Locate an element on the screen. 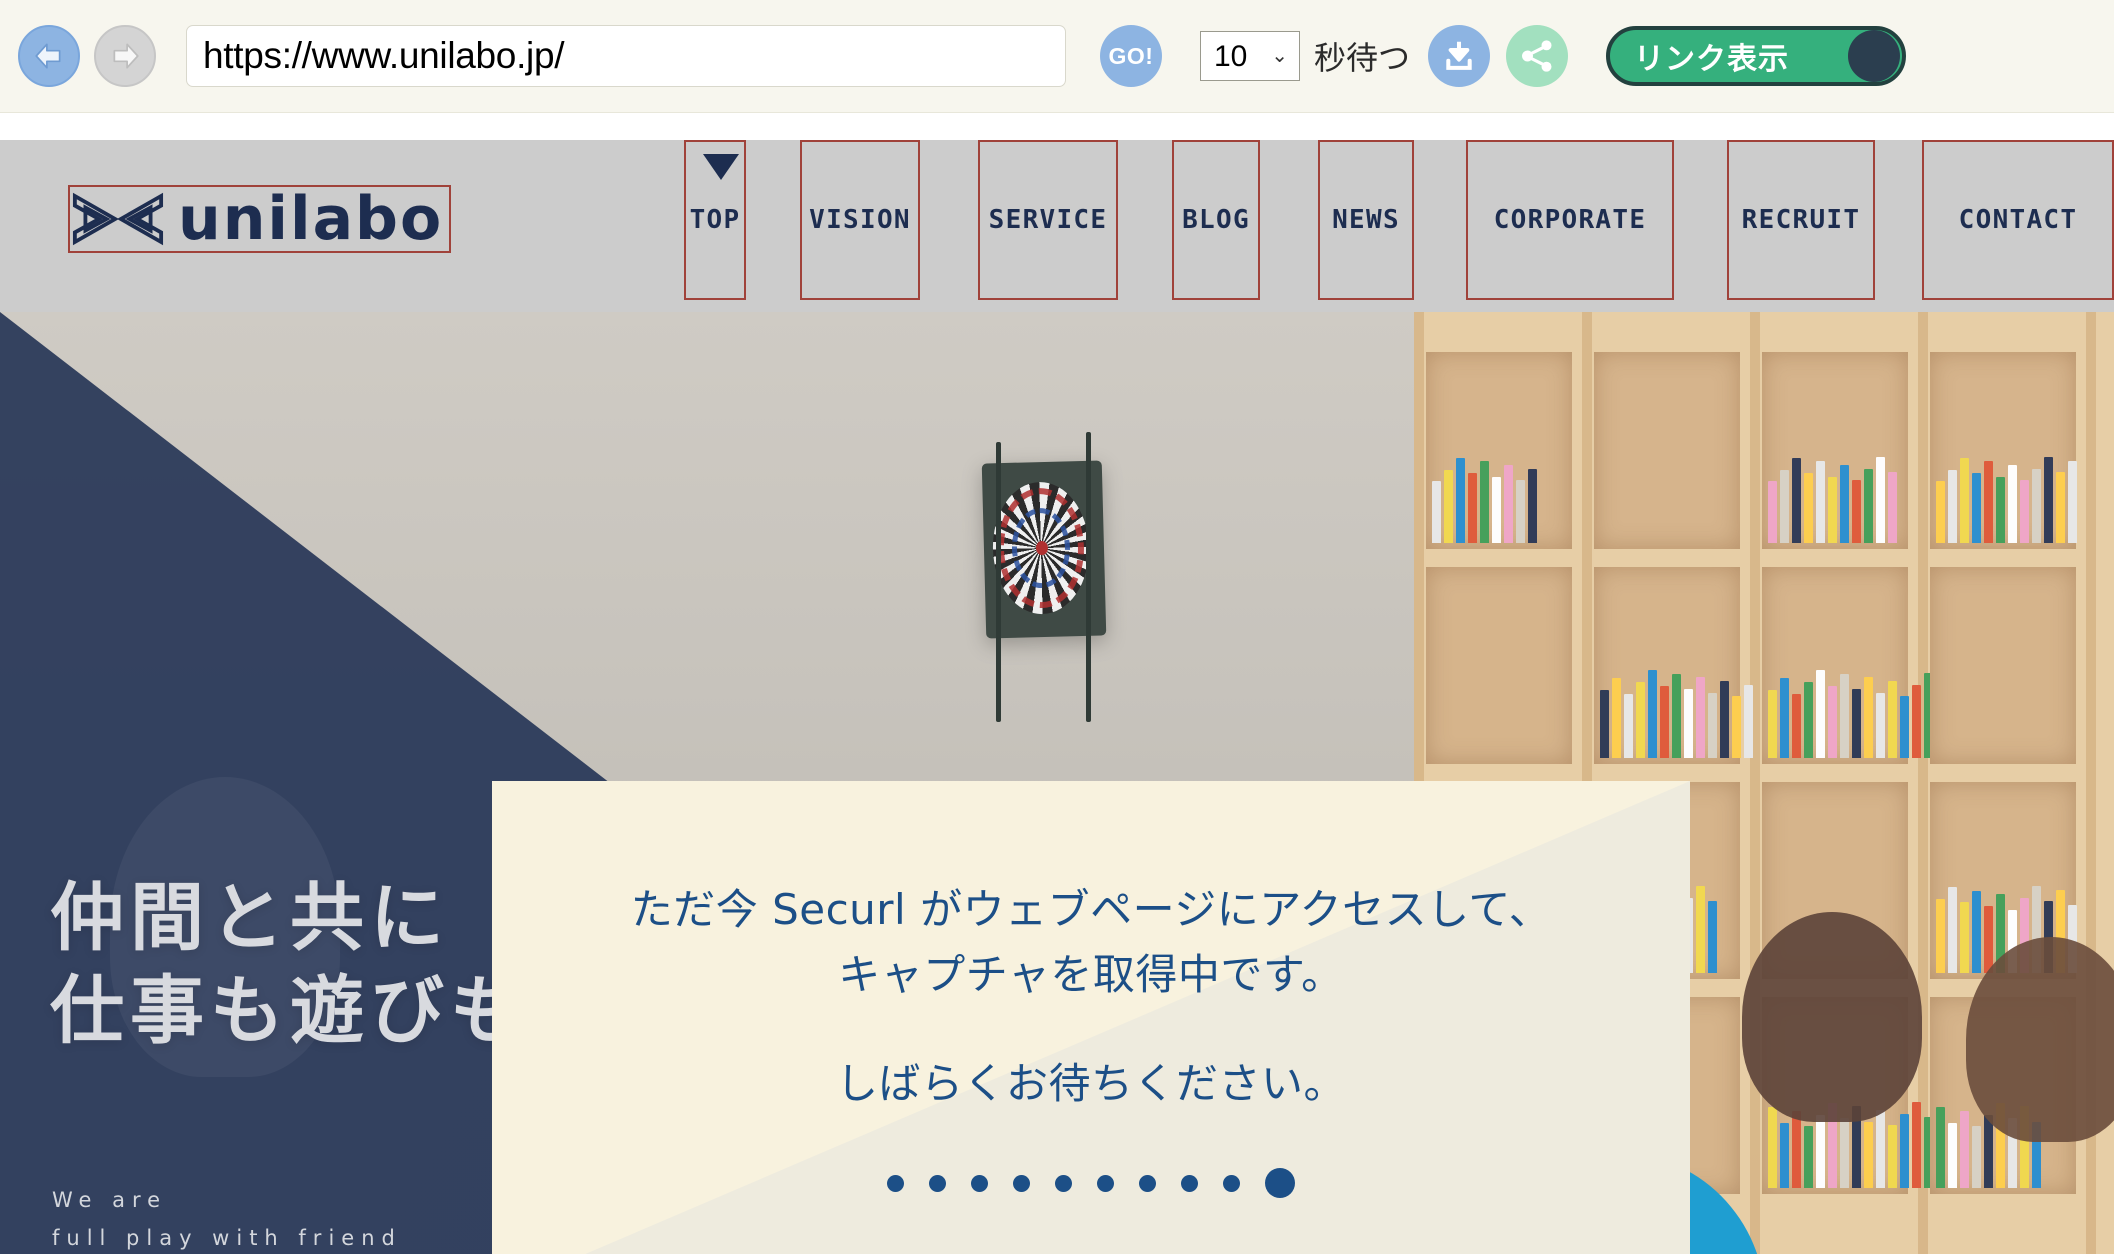 The width and height of the screenshot is (2114, 1254). securl-toolbar: GO! 0510152030 ⌄ 秒待つ リンク表示 is located at coordinates (1057, 56).